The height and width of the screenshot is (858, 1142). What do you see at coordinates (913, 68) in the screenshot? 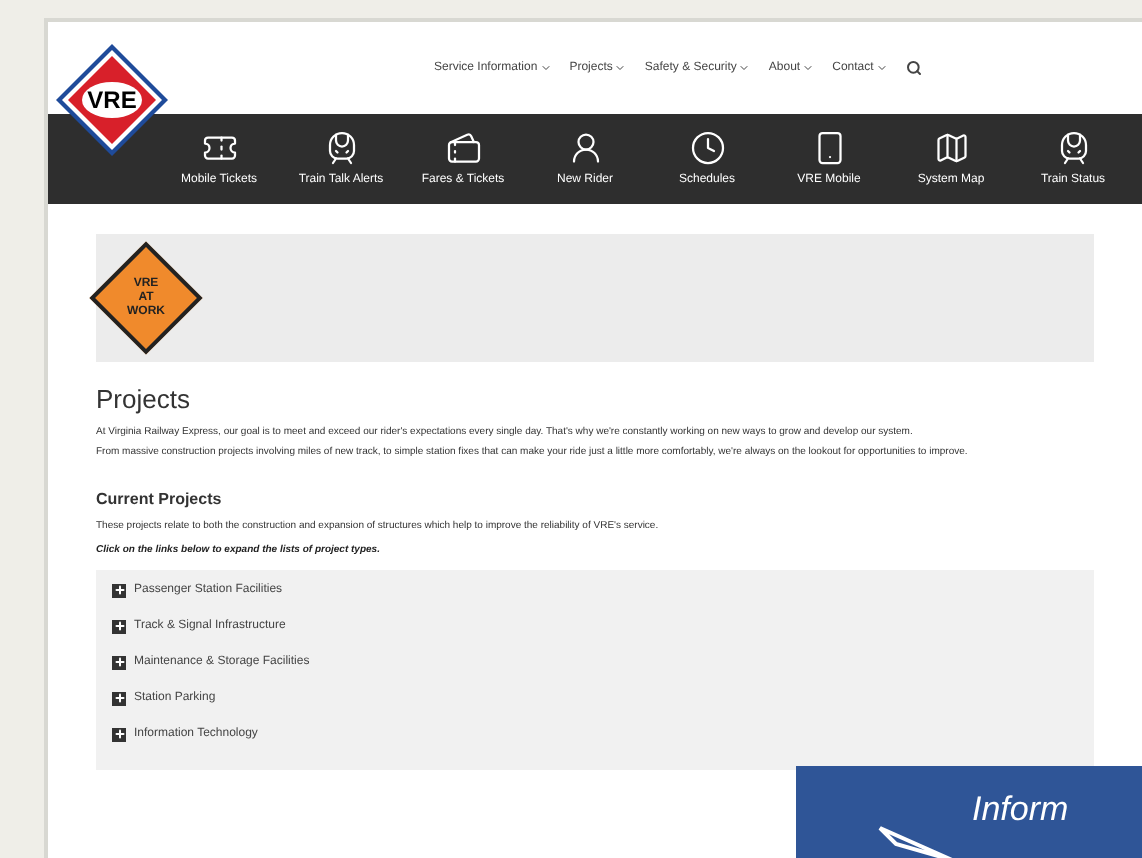
I see `search-icon` at bounding box center [913, 68].